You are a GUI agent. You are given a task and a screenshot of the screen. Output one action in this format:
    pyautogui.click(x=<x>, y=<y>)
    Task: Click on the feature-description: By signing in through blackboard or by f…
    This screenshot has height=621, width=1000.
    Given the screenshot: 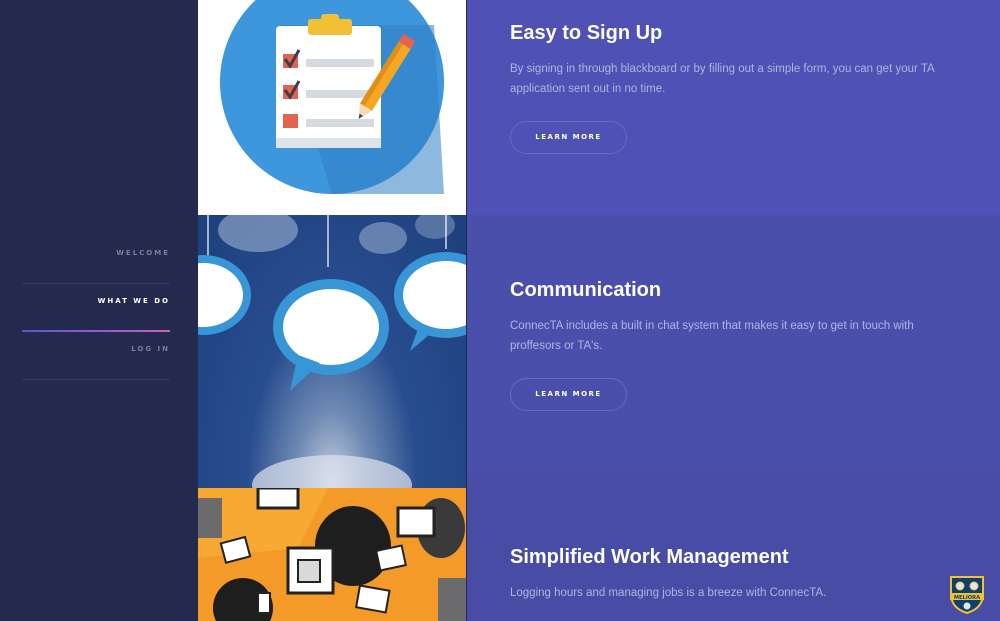 What is the action you would take?
    pyautogui.click(x=722, y=79)
    